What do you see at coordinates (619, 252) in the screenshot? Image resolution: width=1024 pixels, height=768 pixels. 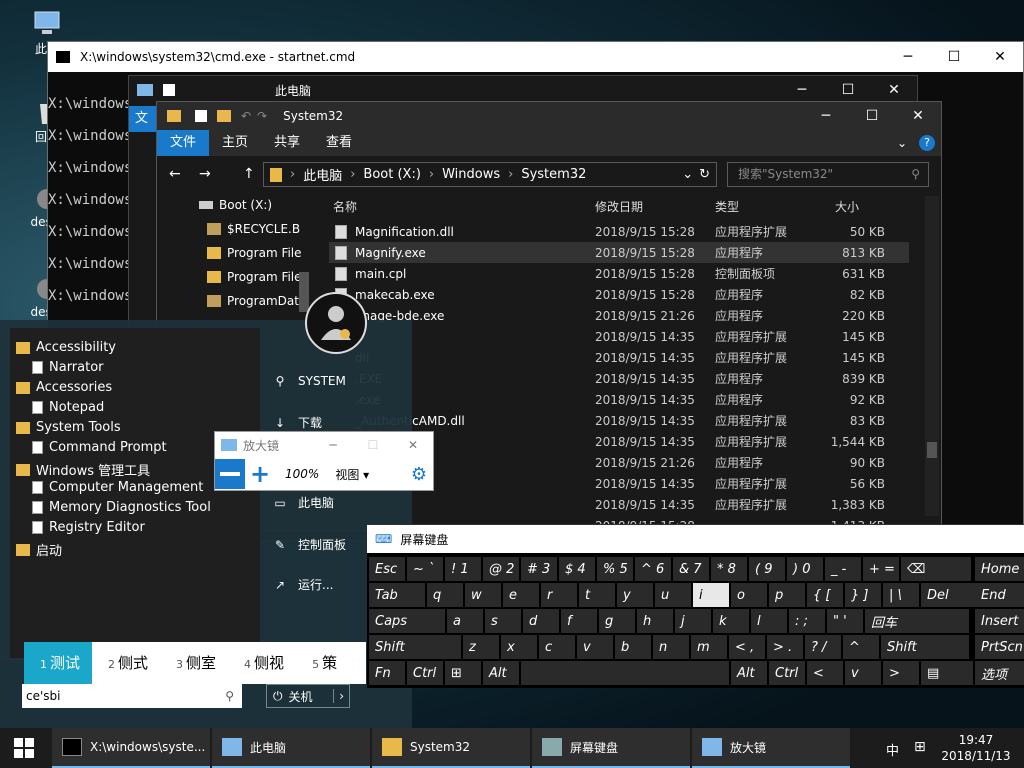 I see `file-row: Magnify.exe 2018/9/15 15:28 应用程序 813 KB` at bounding box center [619, 252].